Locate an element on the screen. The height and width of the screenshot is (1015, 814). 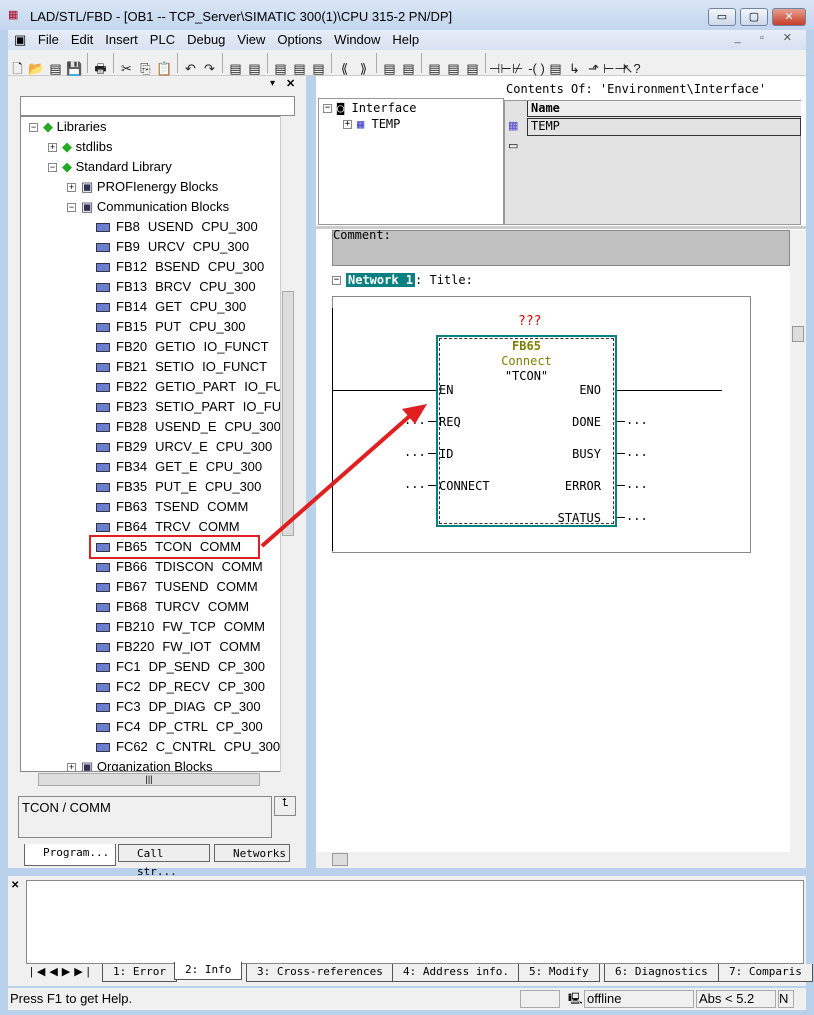
tree-item: FB12 BSEND CPU_300 is located at coordinates (180, 267).